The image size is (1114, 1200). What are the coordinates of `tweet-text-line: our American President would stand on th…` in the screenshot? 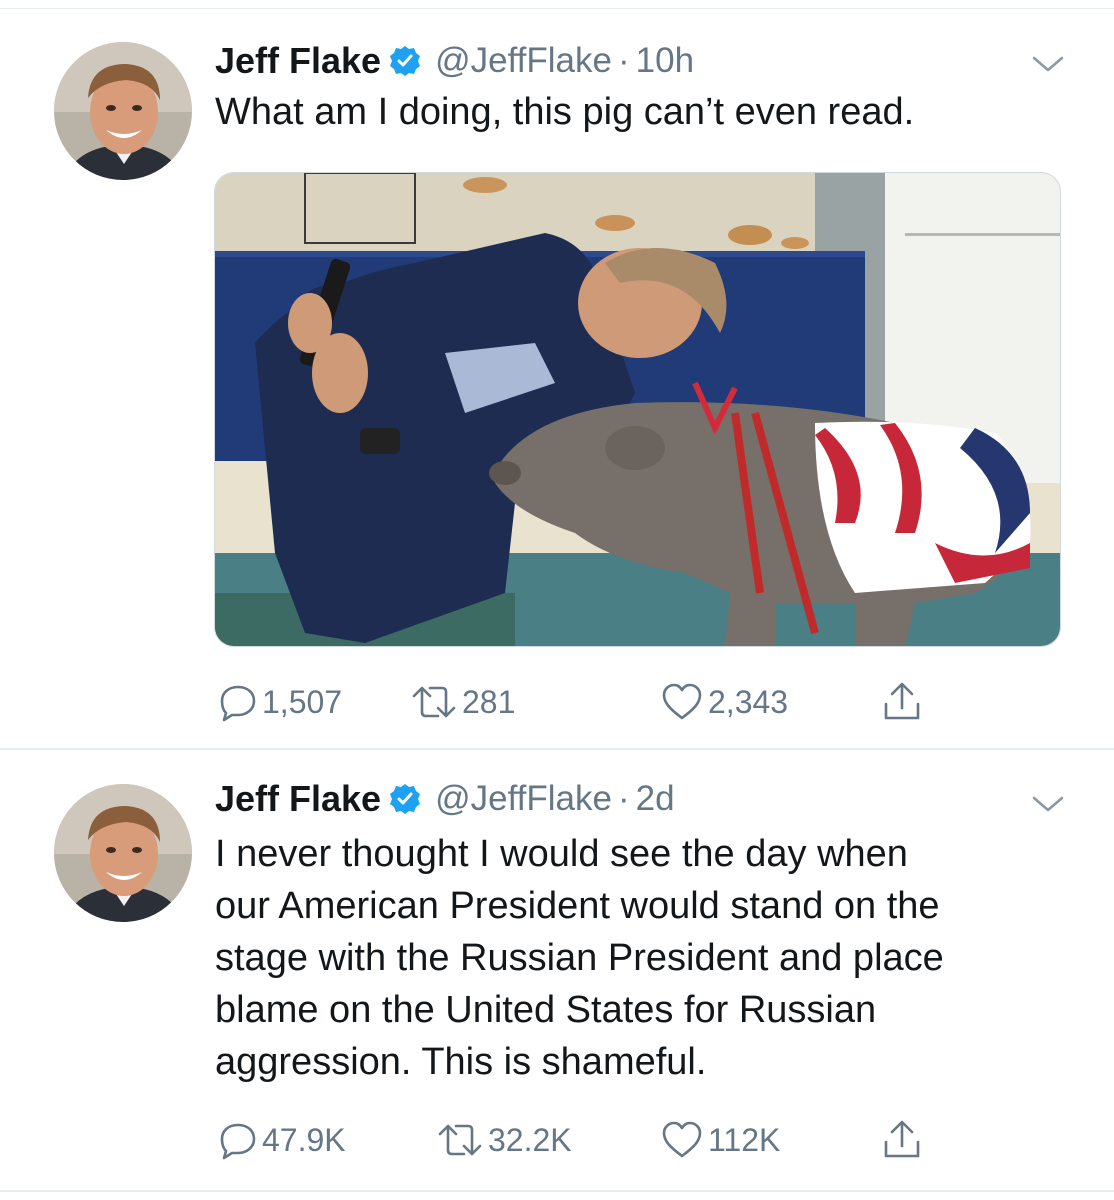 It's located at (577, 906).